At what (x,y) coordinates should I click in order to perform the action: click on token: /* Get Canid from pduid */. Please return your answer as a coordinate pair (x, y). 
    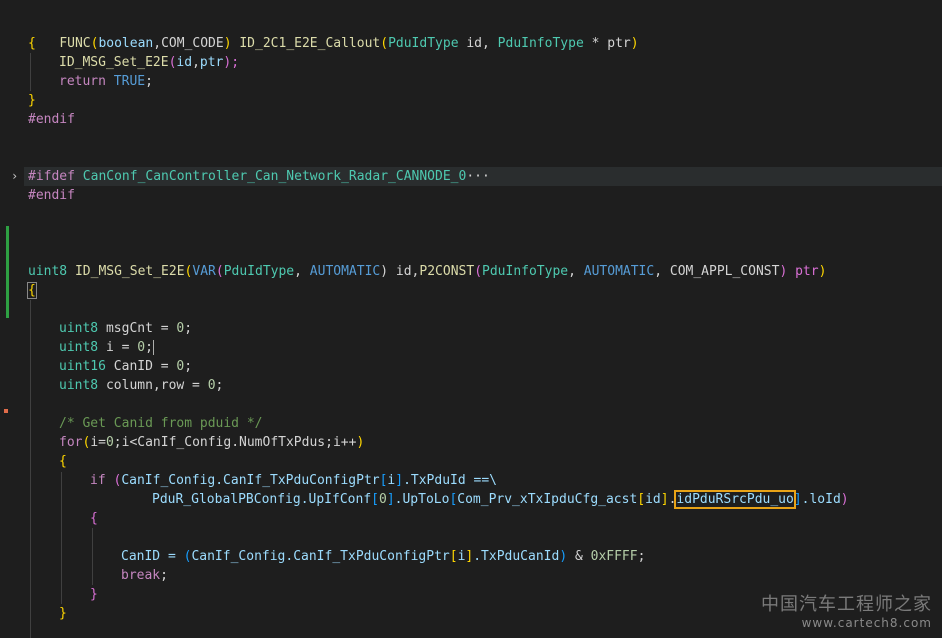
    Looking at the image, I should click on (161, 423).